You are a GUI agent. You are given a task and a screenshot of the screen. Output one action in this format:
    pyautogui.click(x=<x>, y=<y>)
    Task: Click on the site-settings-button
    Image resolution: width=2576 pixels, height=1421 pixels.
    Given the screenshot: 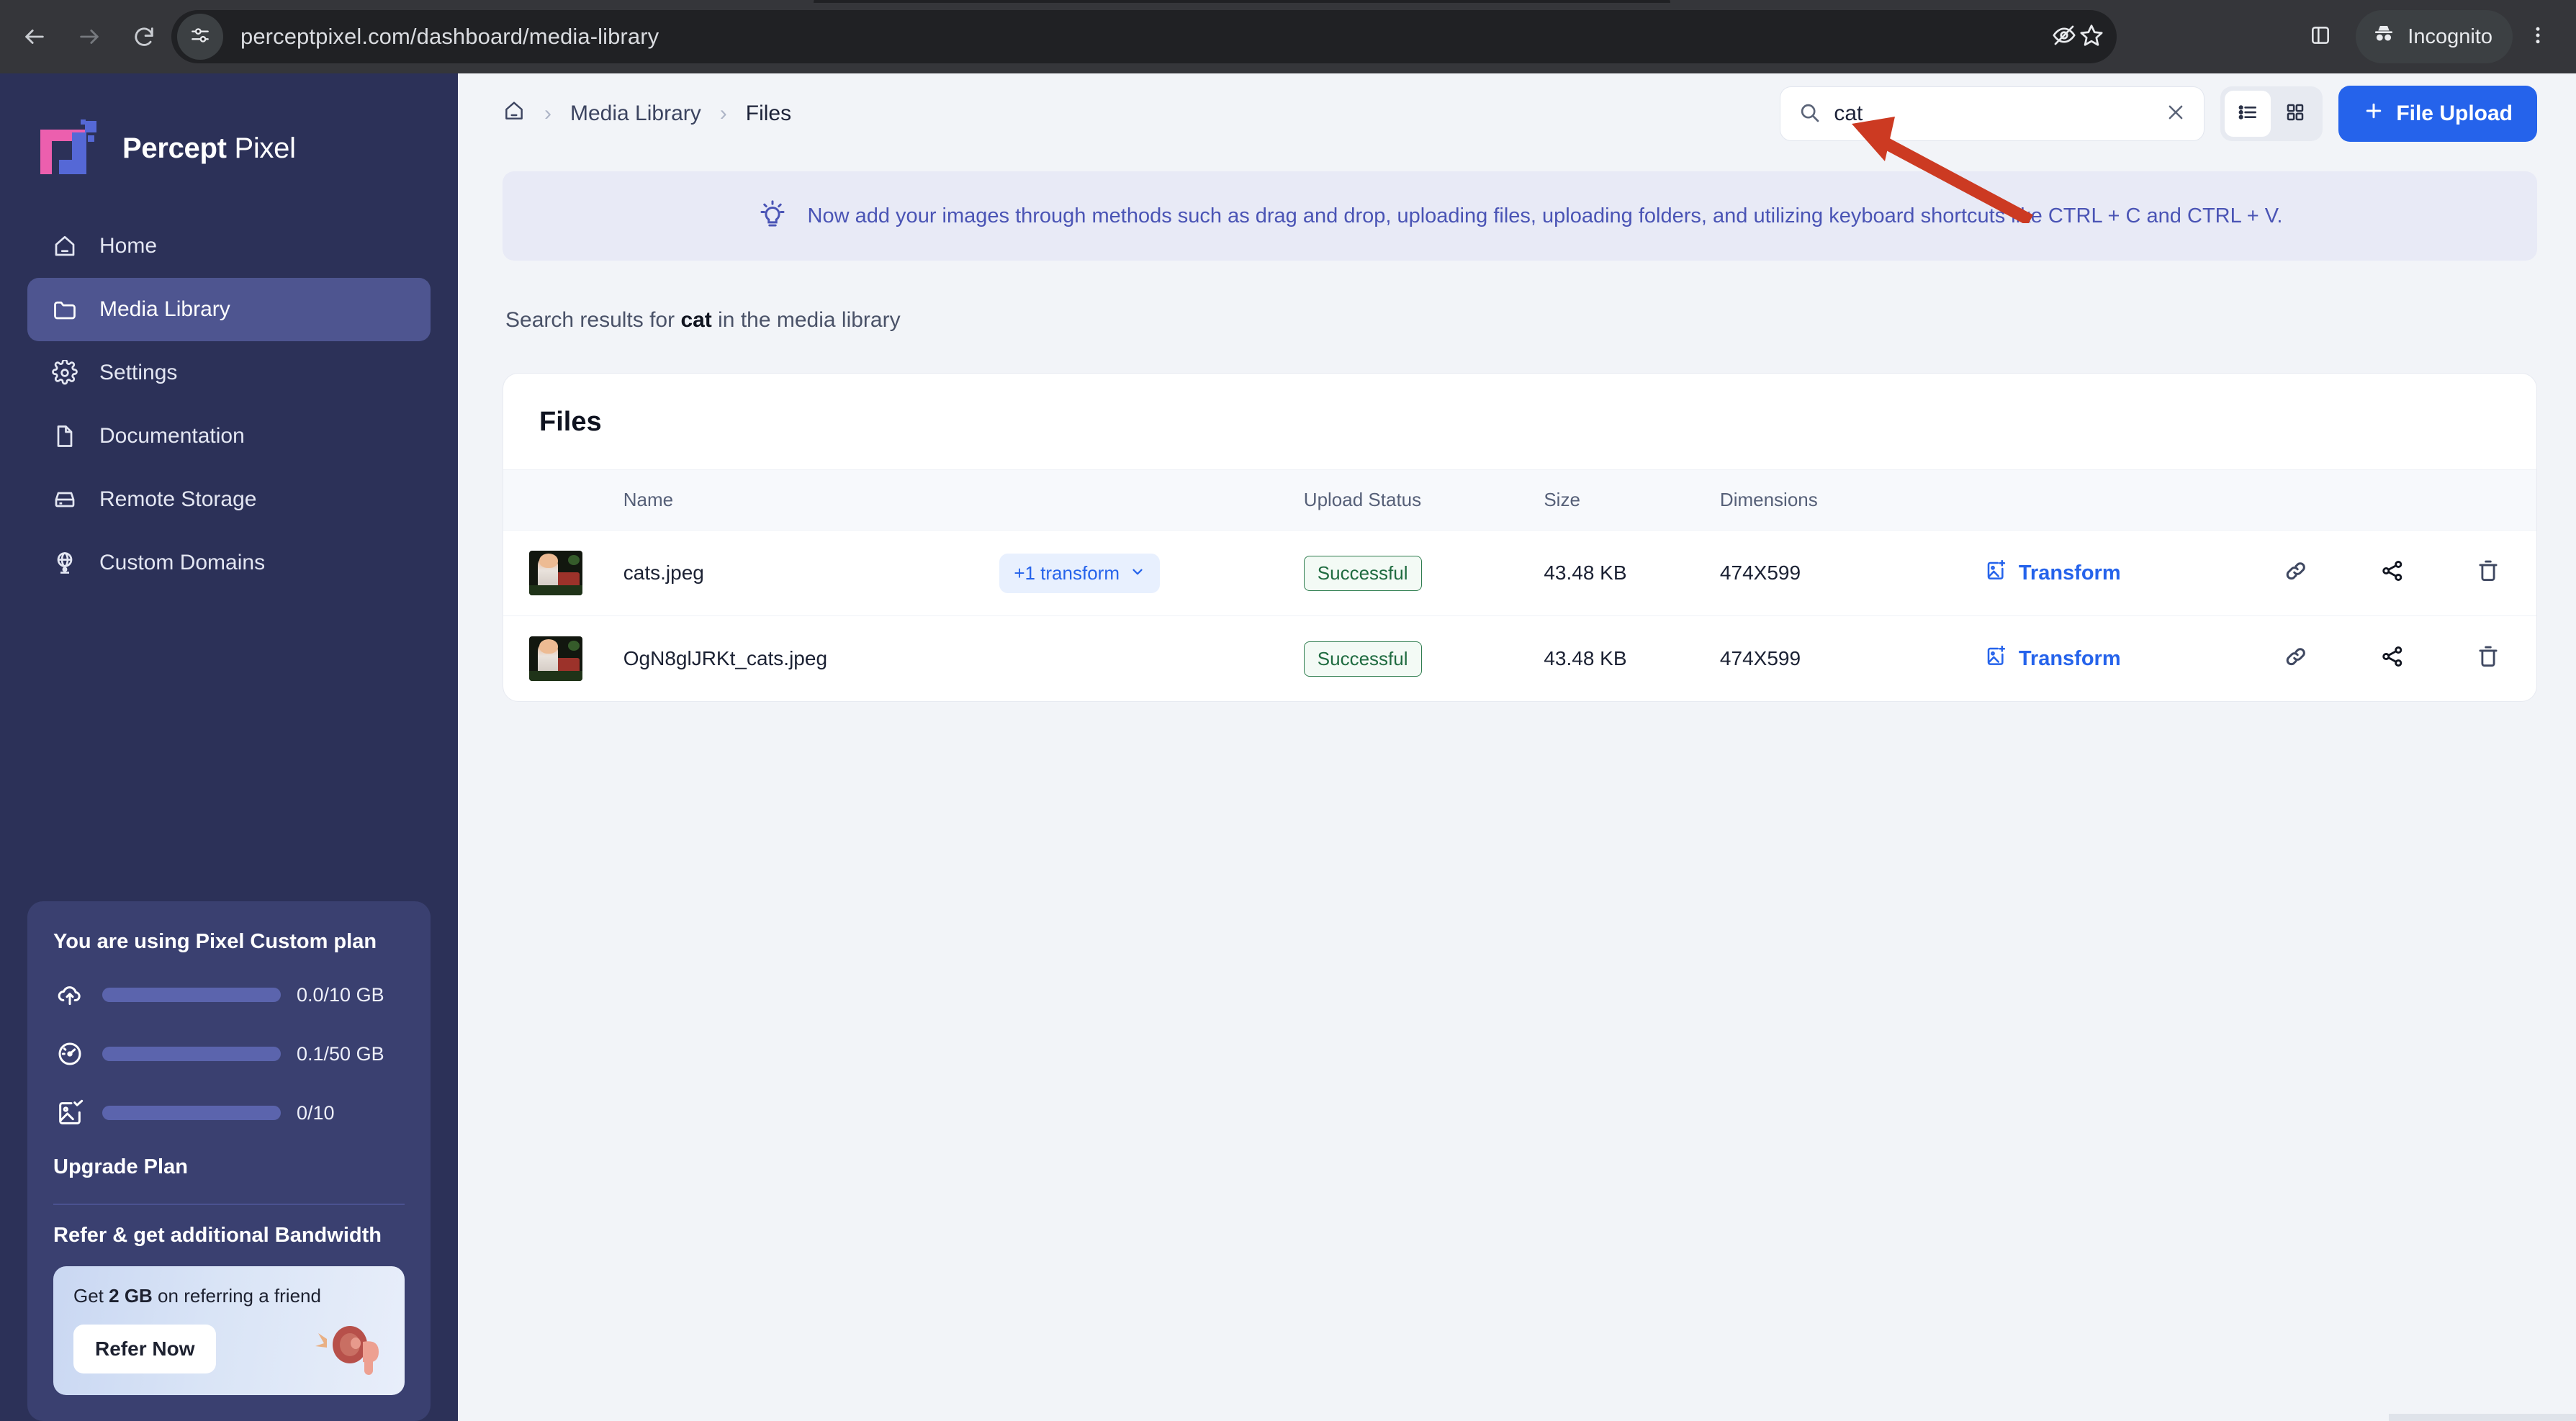 What is the action you would take?
    pyautogui.click(x=200, y=37)
    